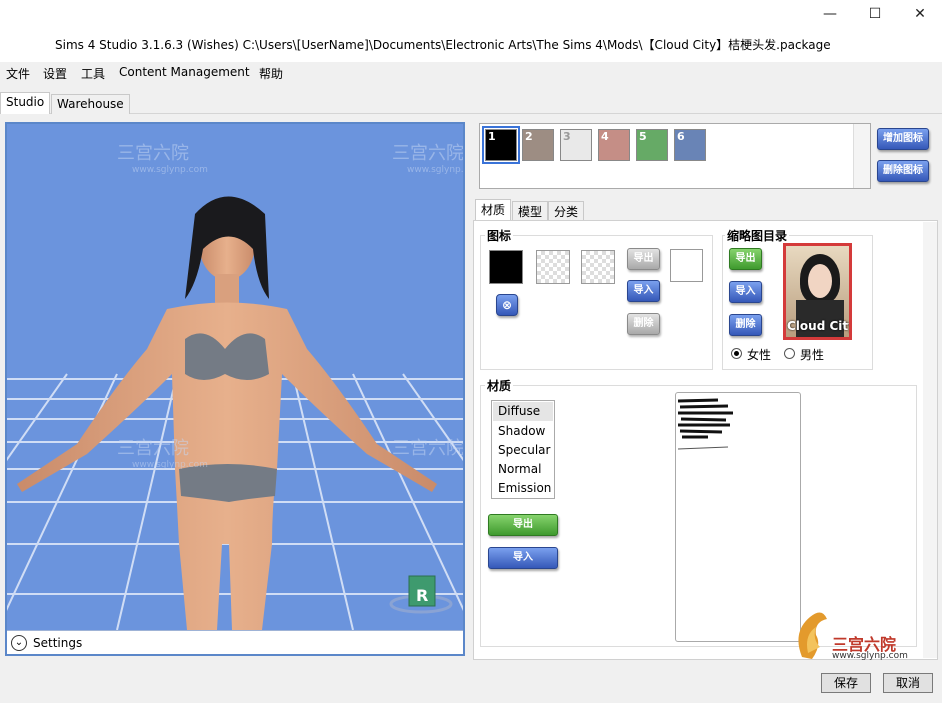 The width and height of the screenshot is (942, 703). I want to click on swatch-3: 3, so click(576, 145).